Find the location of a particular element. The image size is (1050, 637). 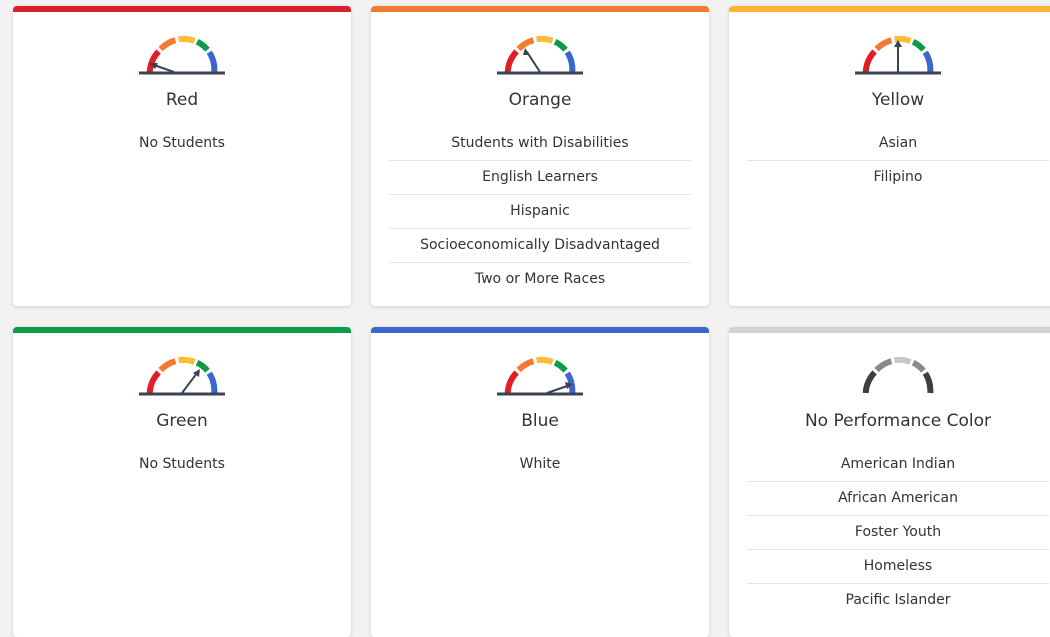

list-item: Socioeconomically Disadvantaged is located at coordinates (540, 245).